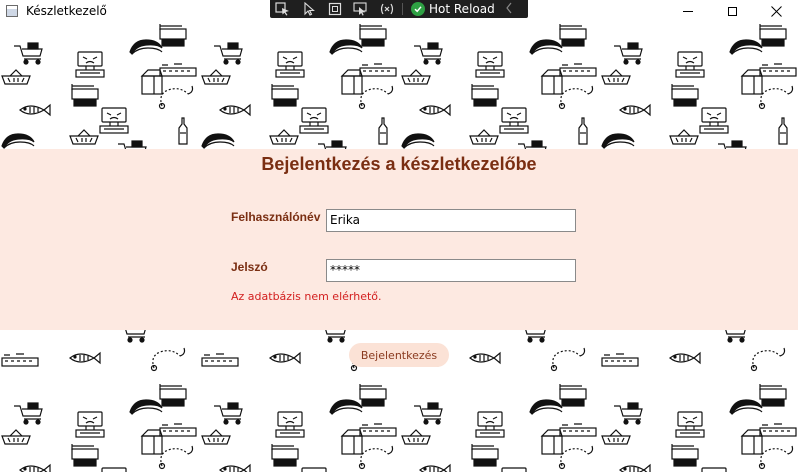 The height and width of the screenshot is (472, 798). I want to click on maximize-button, so click(732, 11).